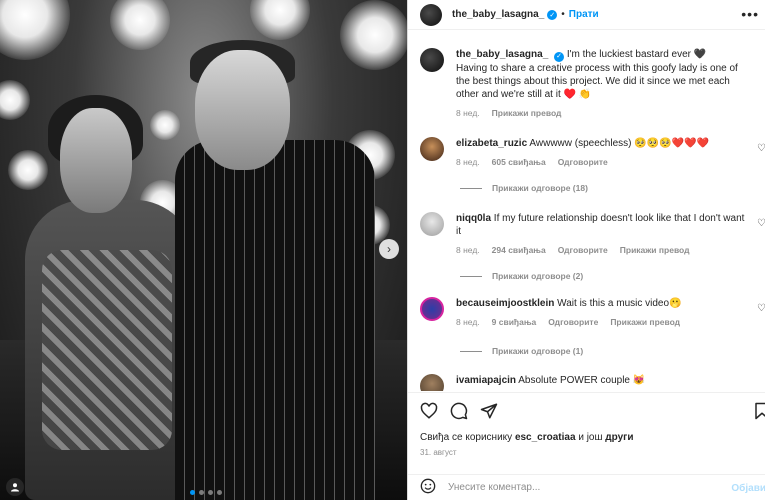 The height and width of the screenshot is (500, 765). I want to click on likes-prefix: Свиђа се кориснику, so click(466, 437).